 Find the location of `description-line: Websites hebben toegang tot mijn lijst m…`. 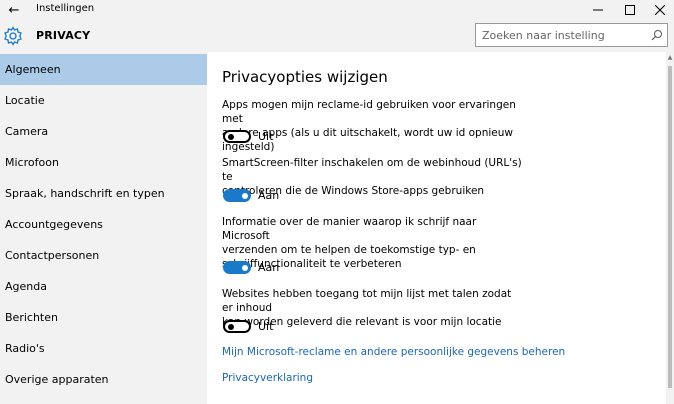

description-line: Websites hebben toegang tot mijn lijst m… is located at coordinates (367, 301).